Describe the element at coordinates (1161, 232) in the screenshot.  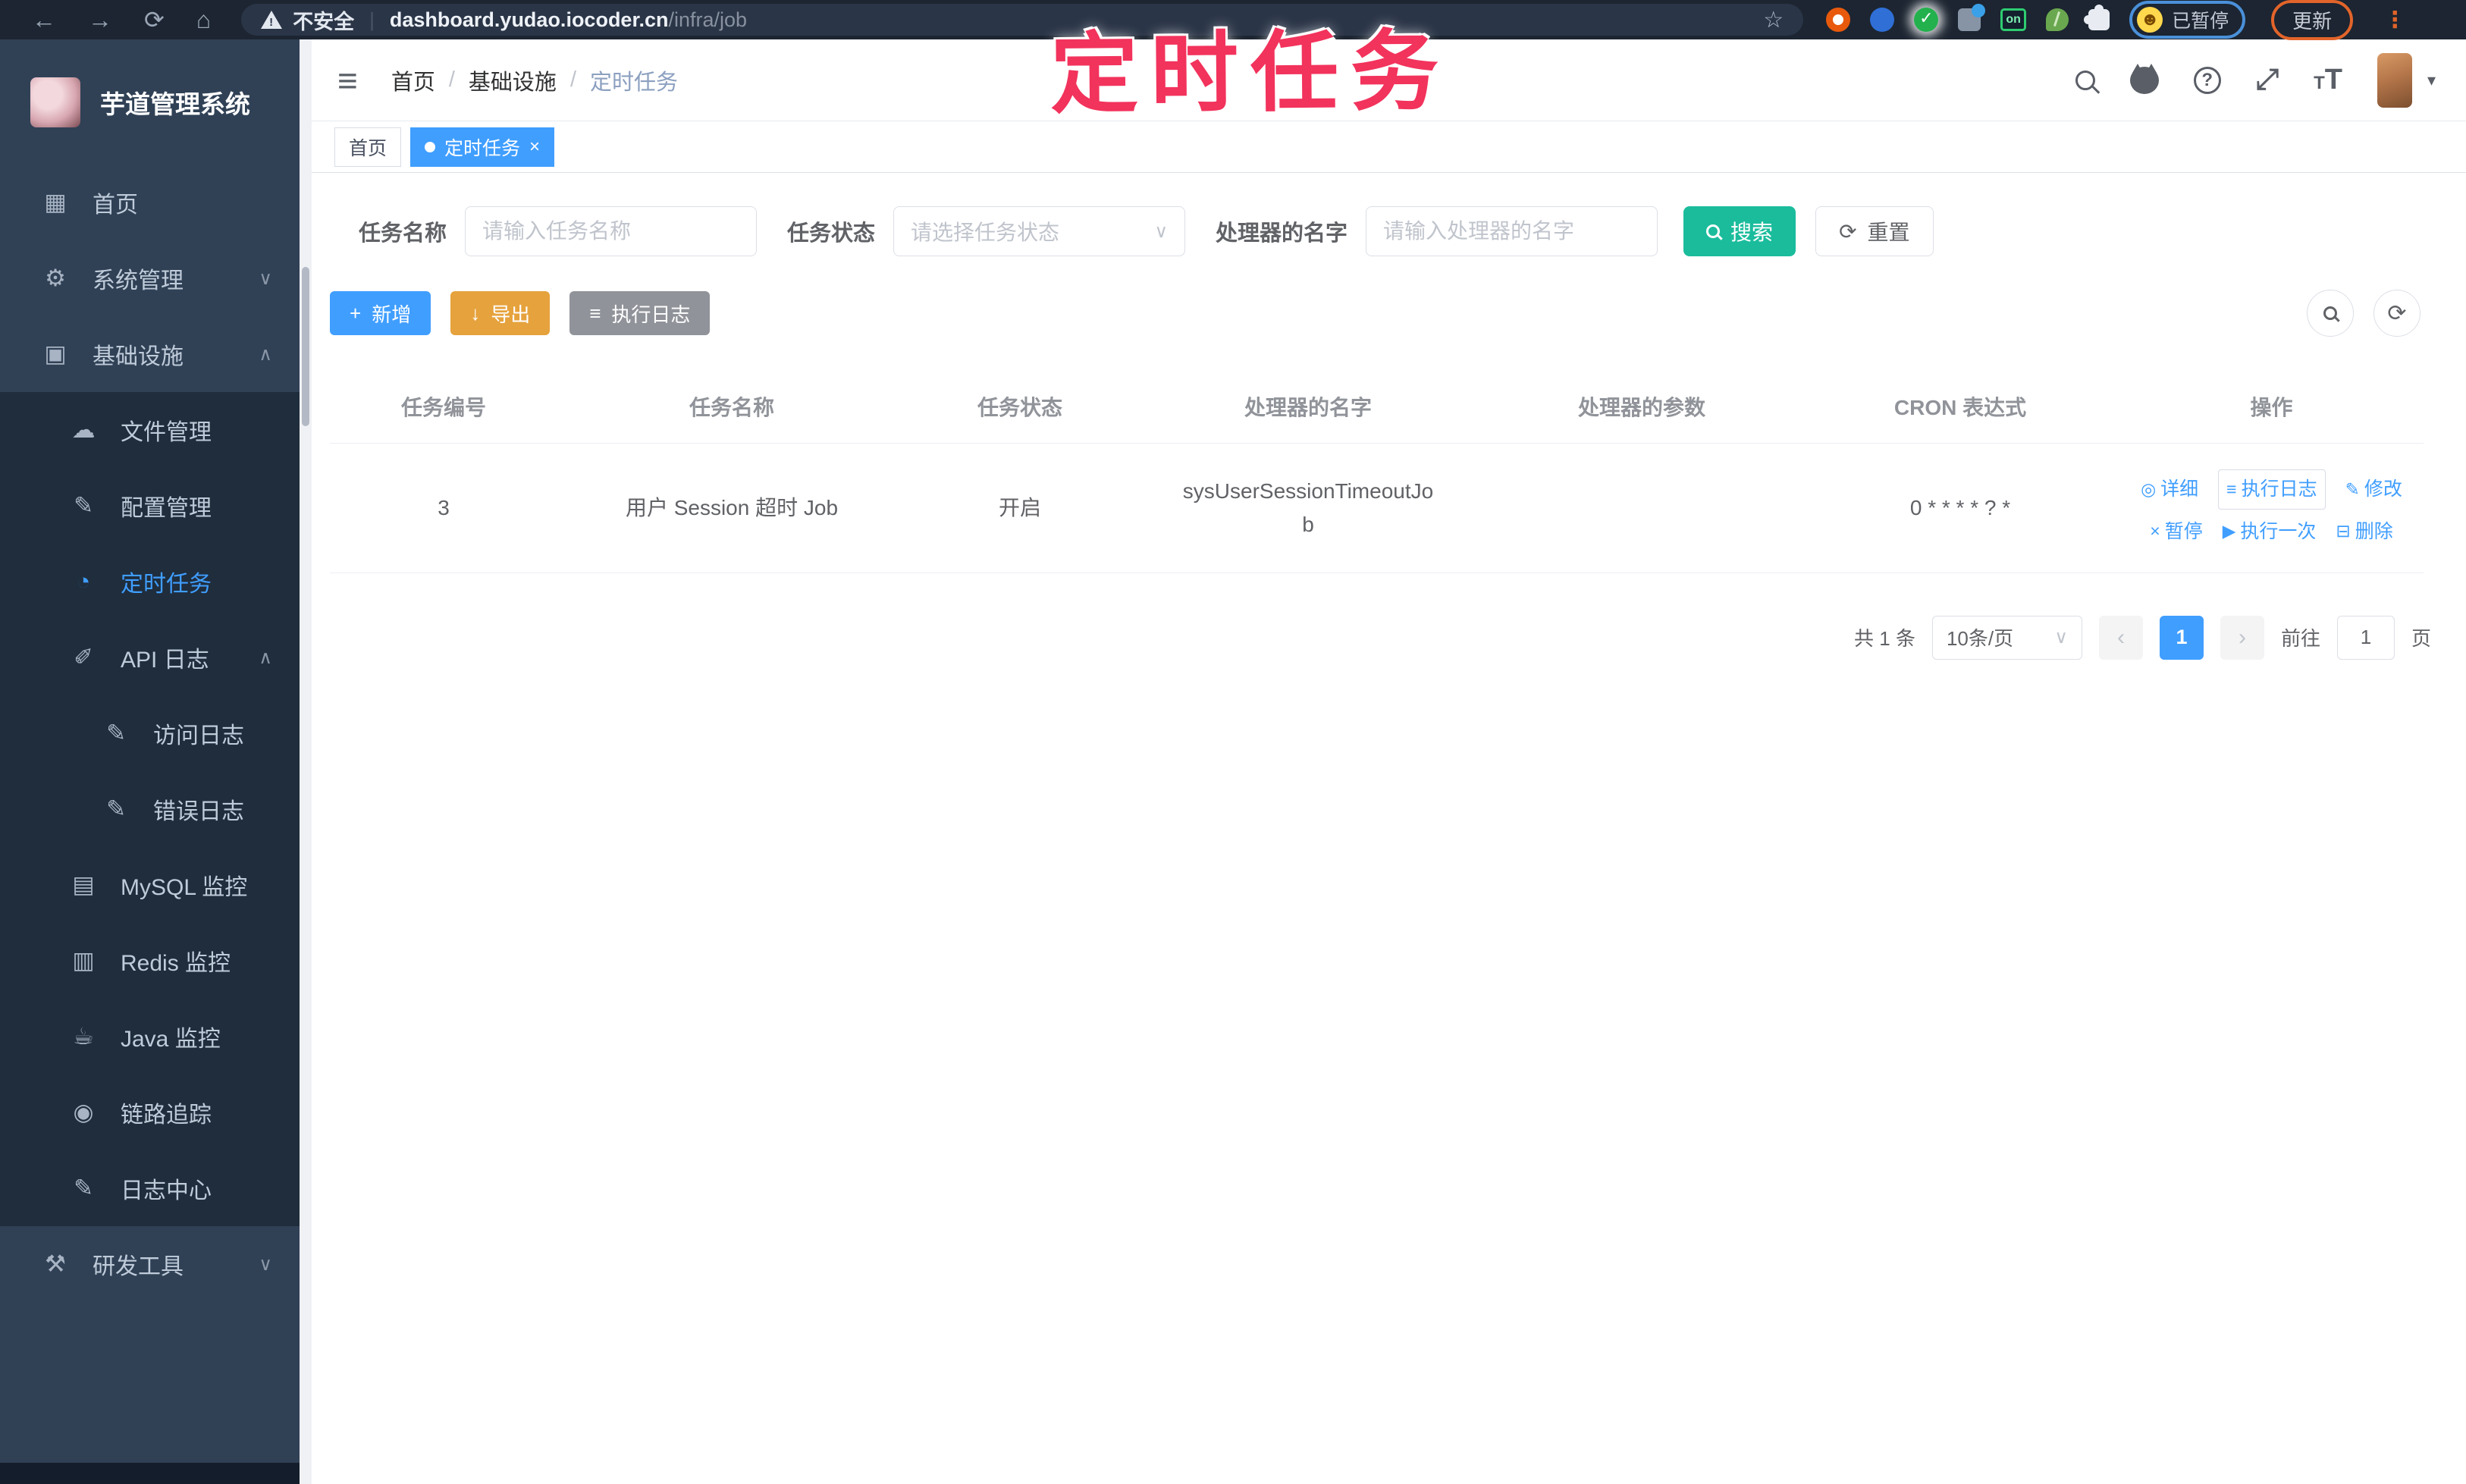
I see `chevron-down-icon: ∨` at that location.